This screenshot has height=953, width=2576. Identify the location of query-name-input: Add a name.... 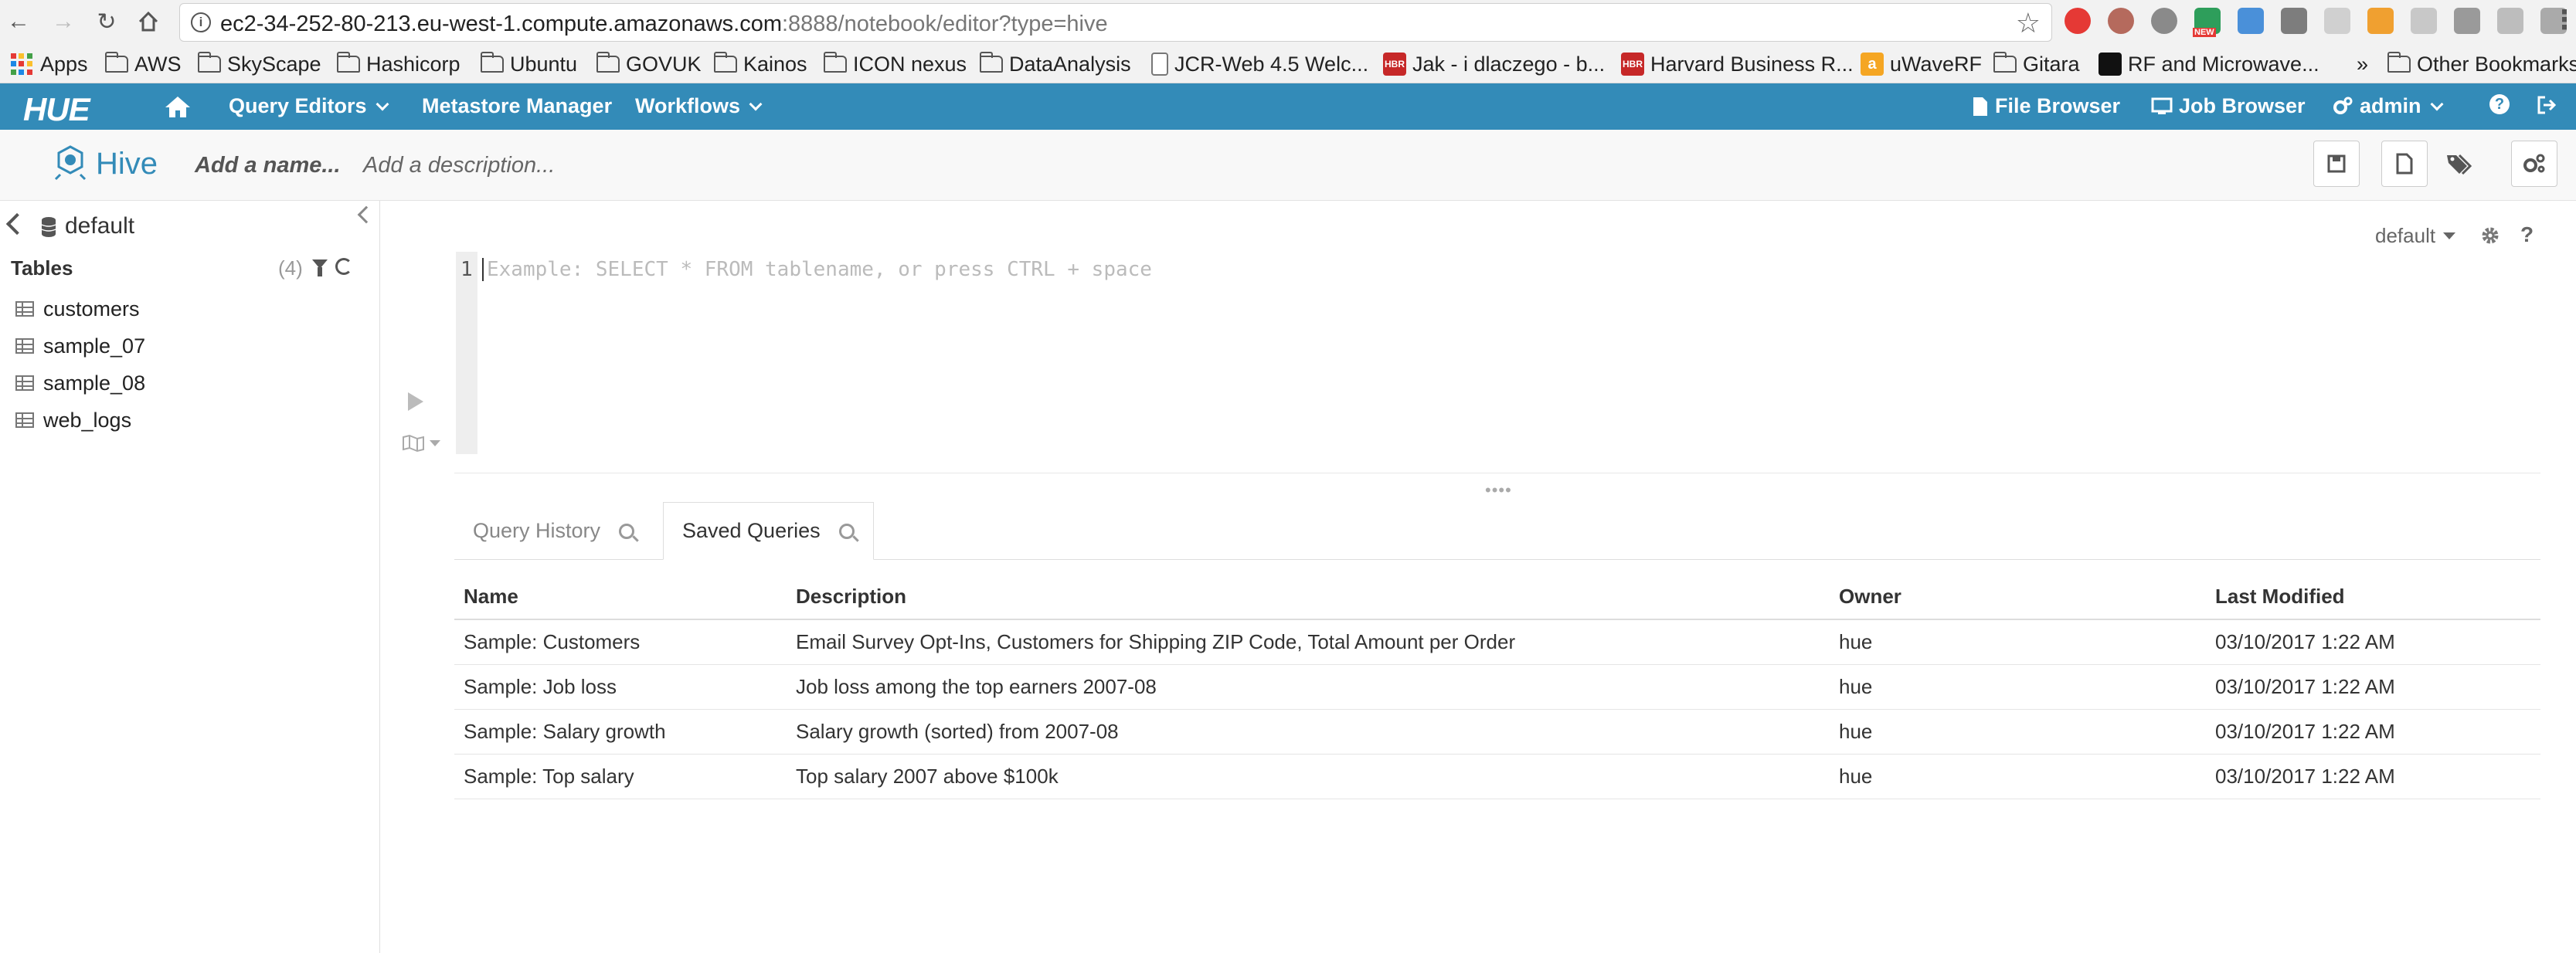
(268, 165).